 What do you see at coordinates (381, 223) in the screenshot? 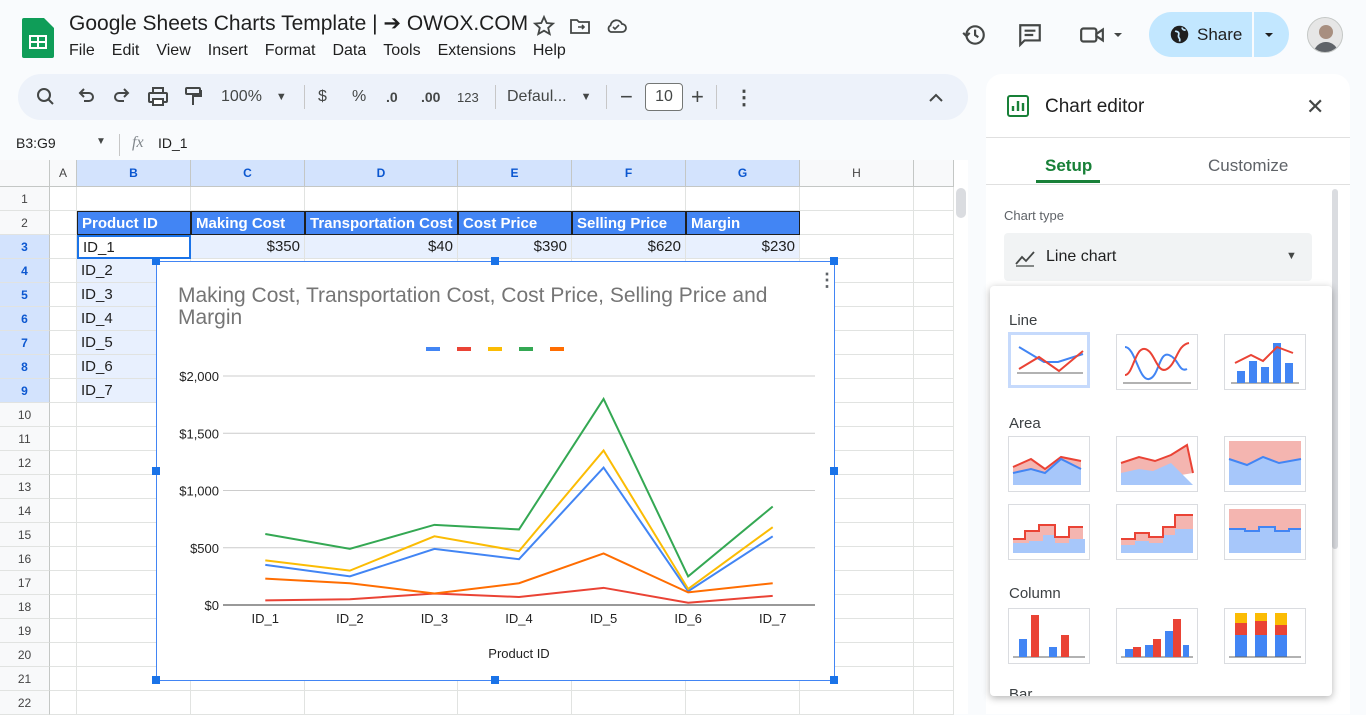
I see `header-transportation-cost: Transportation Cost` at bounding box center [381, 223].